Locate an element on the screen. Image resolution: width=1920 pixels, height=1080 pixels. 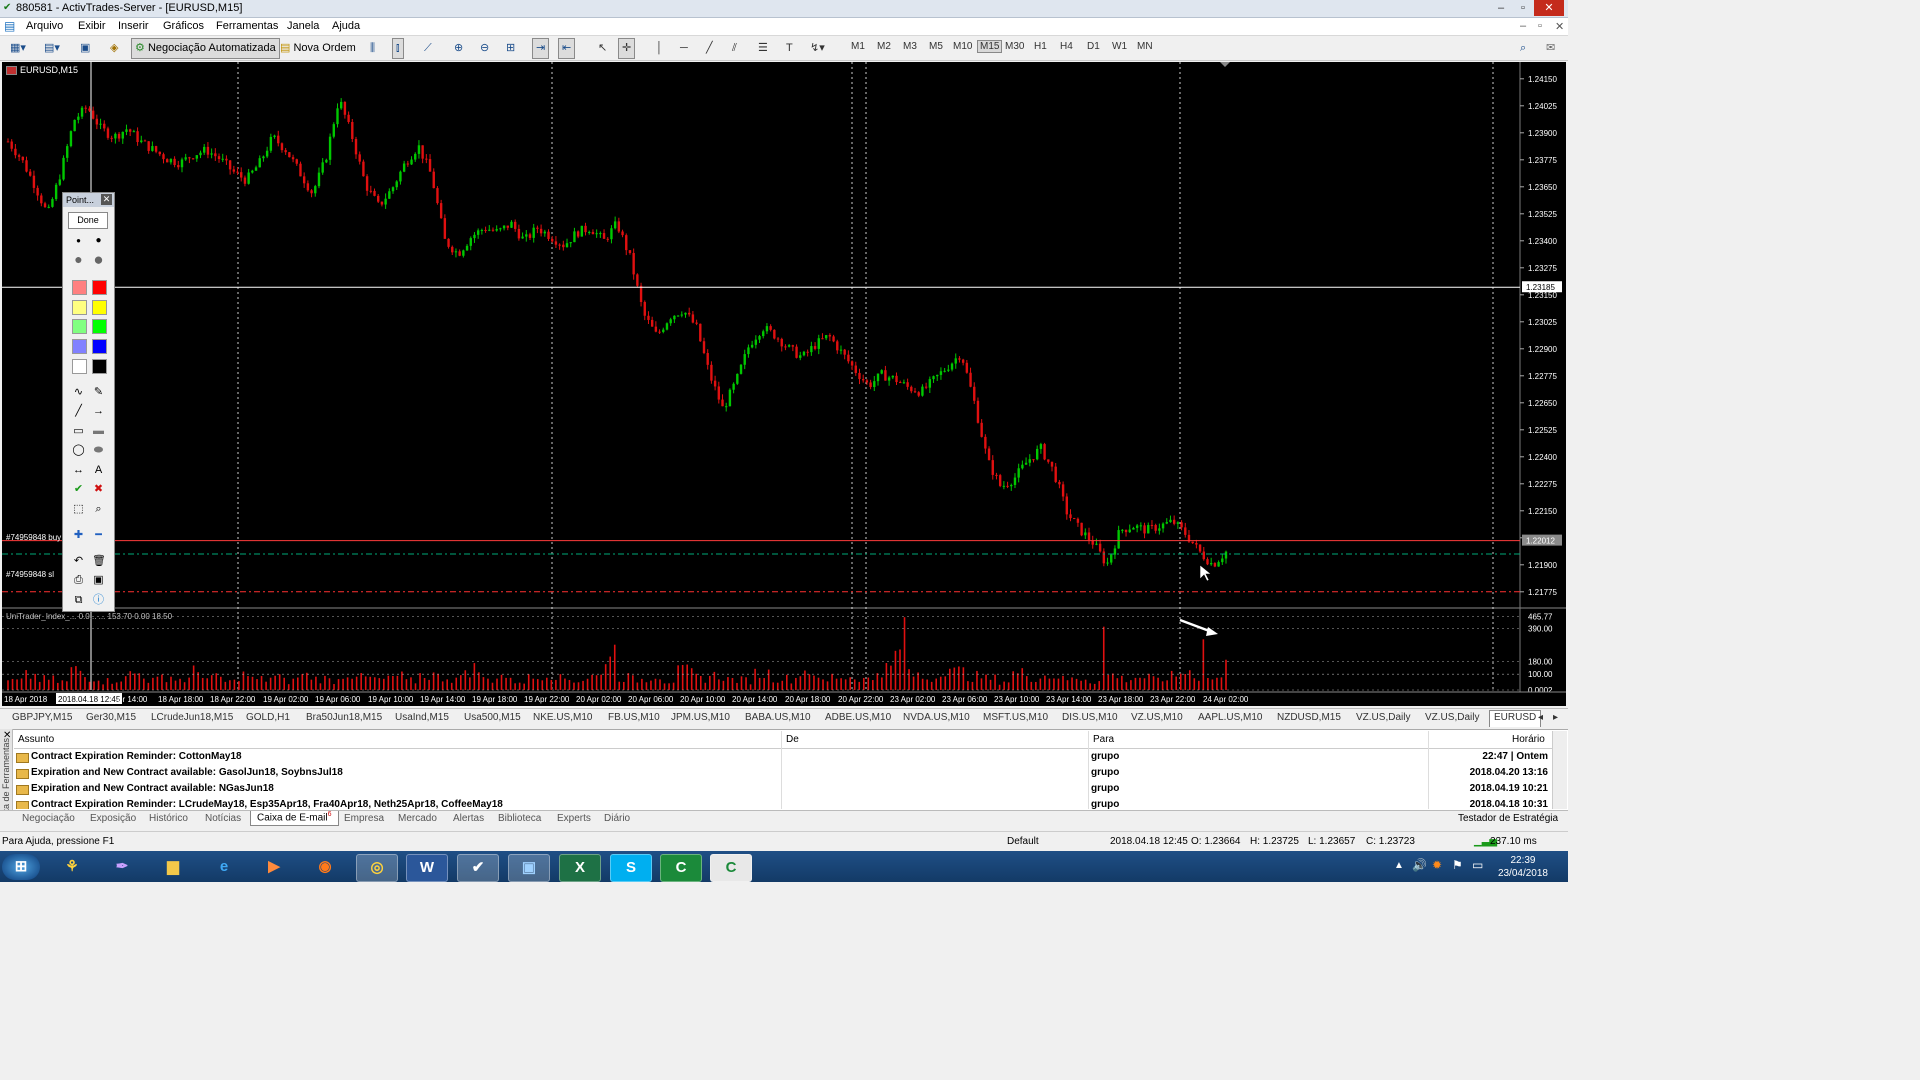
tab-negociacao: Negociação is located at coordinates (48, 818).